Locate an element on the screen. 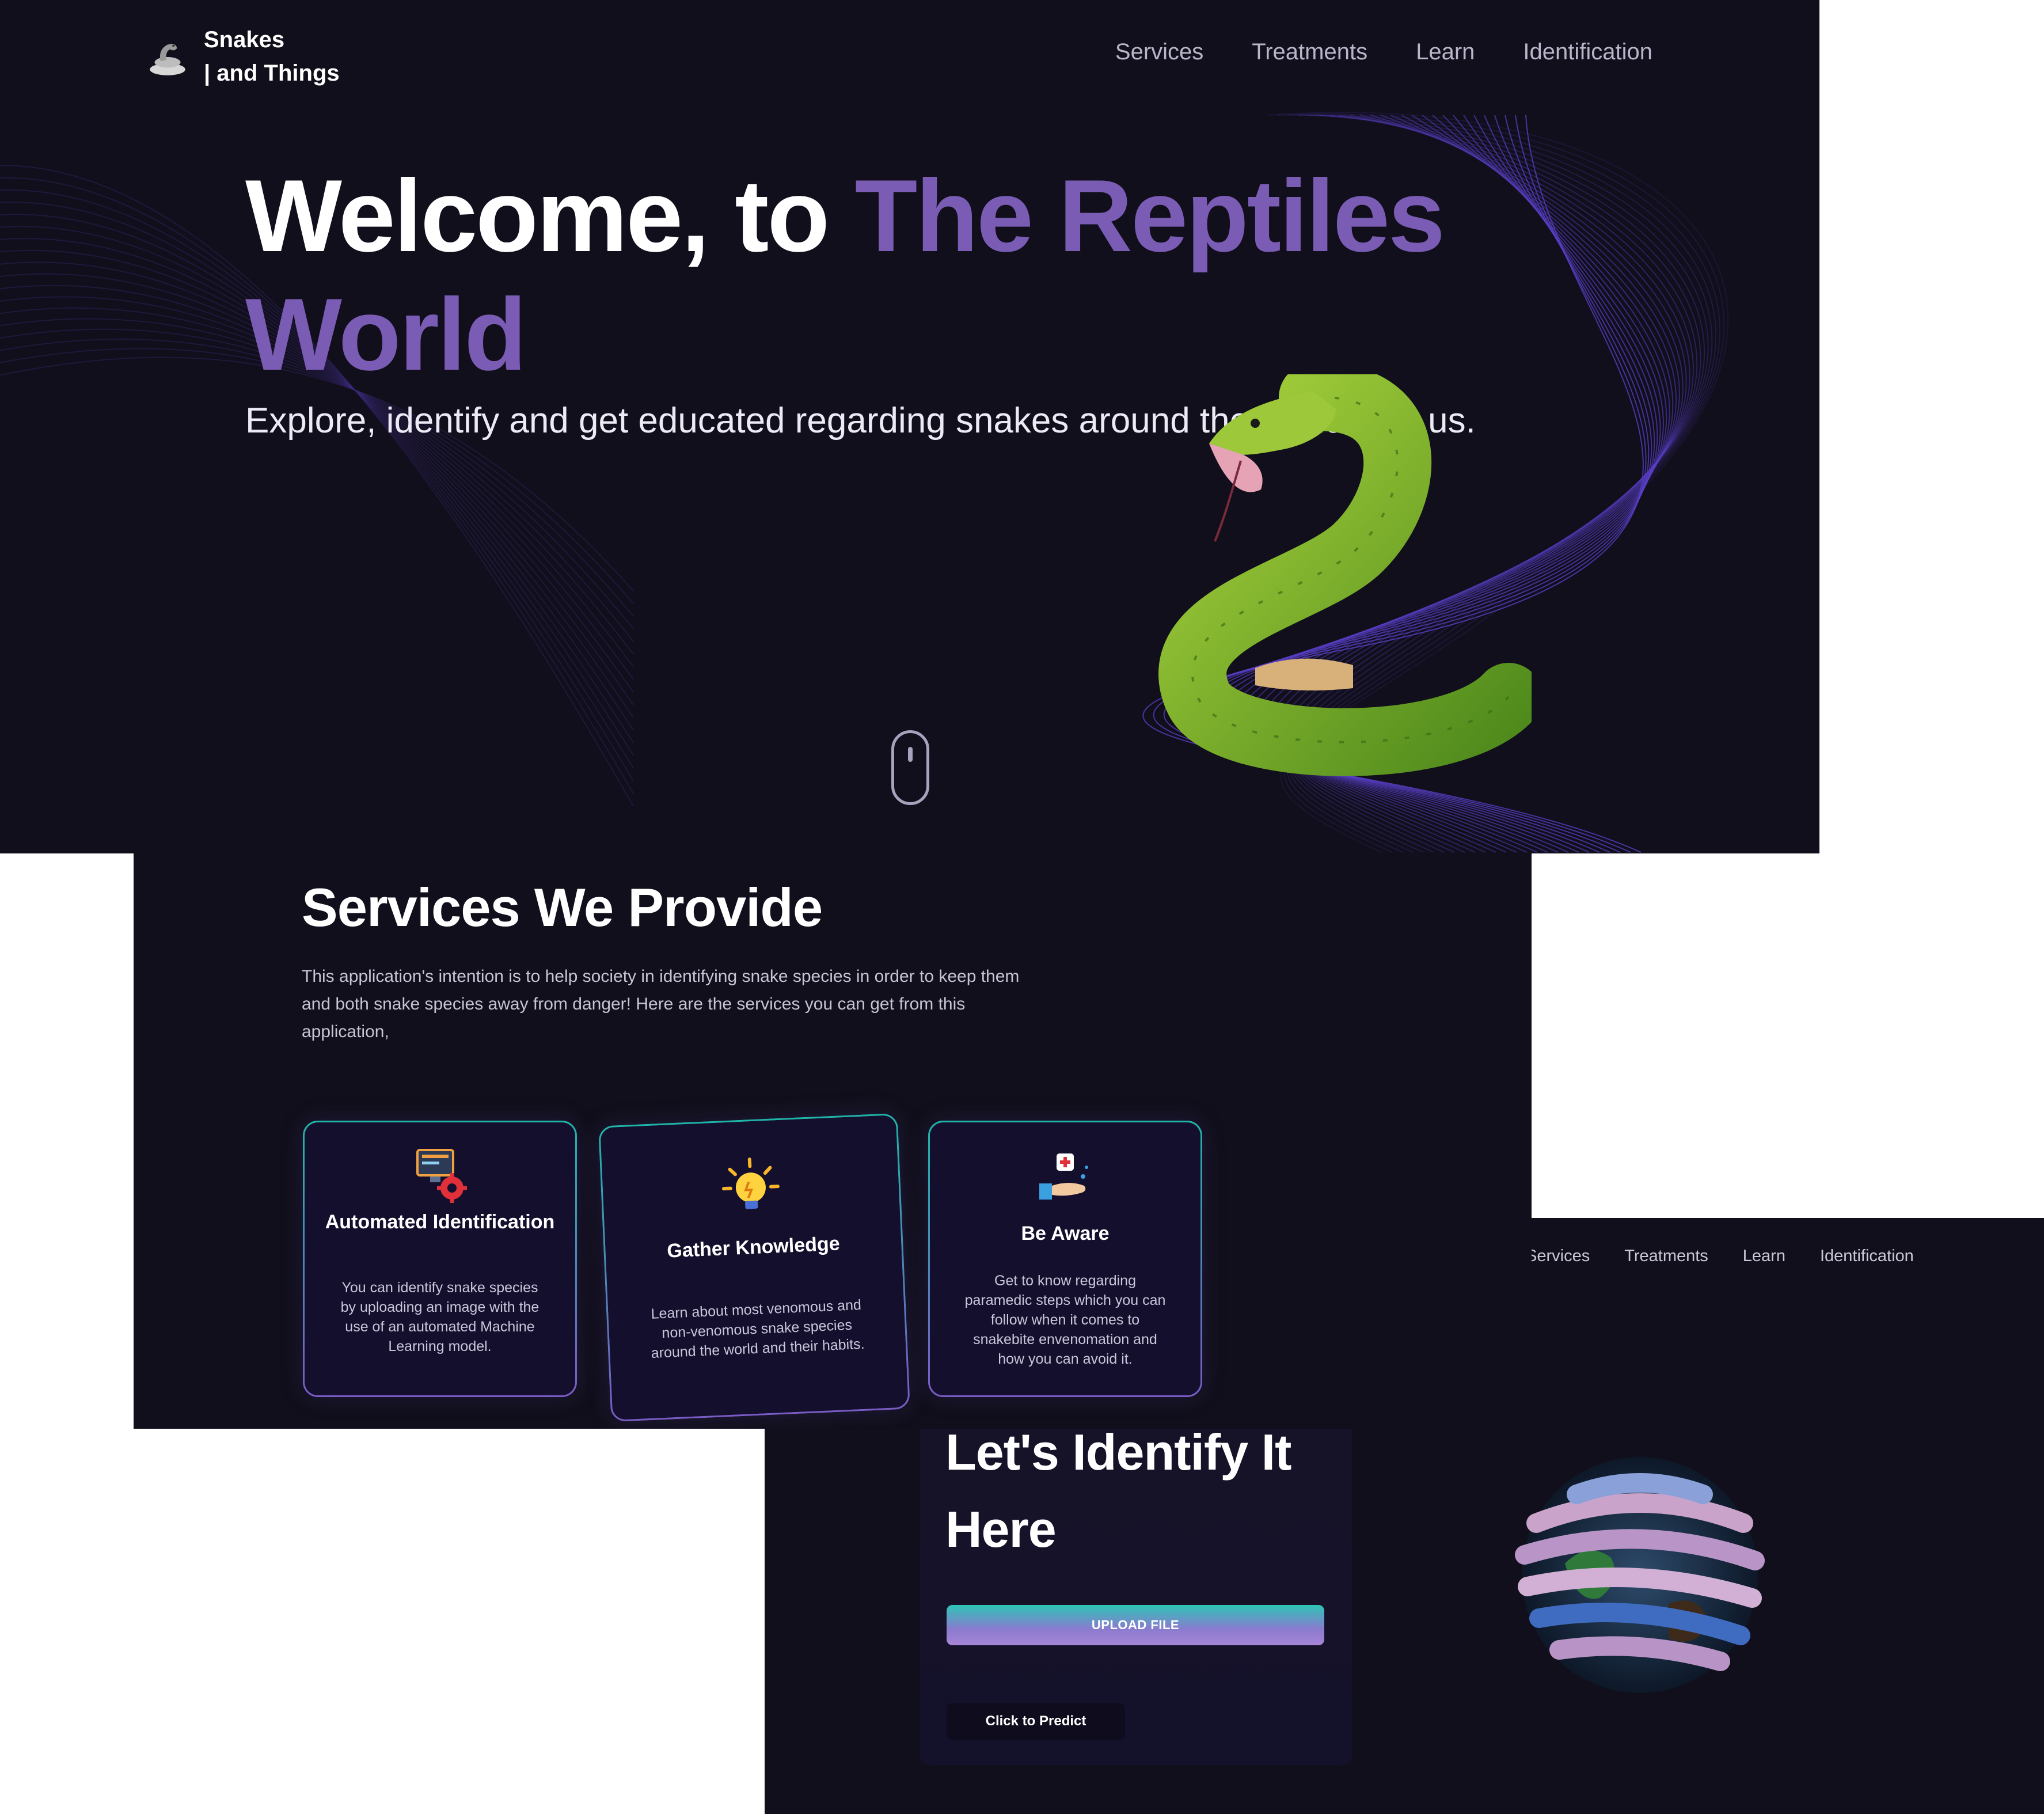 This screenshot has height=1814, width=2044. identify-title: Let's Identify It Here is located at coordinates (1118, 1491).